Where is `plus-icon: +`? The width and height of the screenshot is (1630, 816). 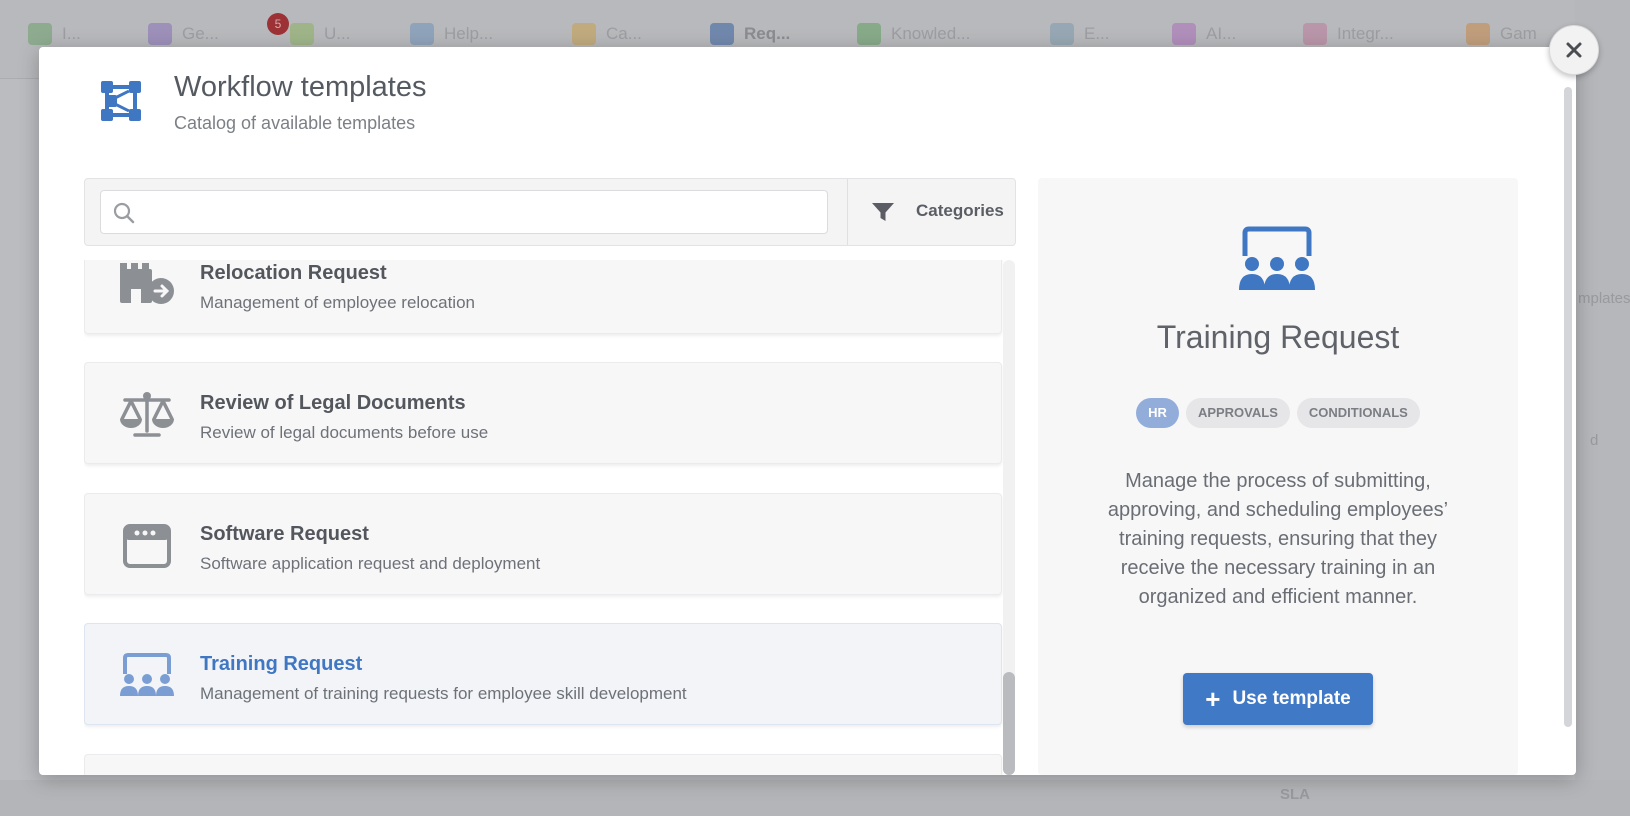
plus-icon: + is located at coordinates (1213, 699).